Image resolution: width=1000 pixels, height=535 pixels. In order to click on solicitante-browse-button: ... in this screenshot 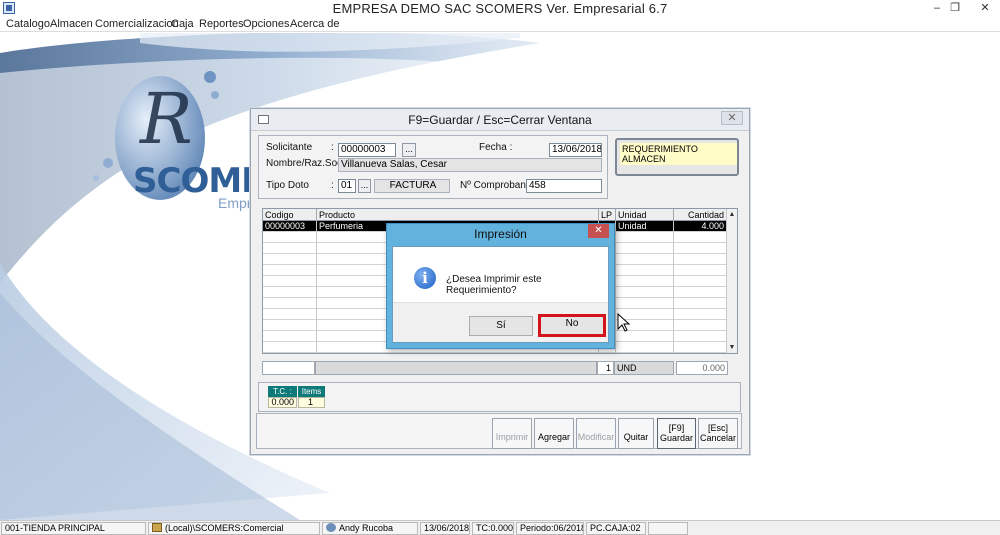, I will do `click(409, 150)`.